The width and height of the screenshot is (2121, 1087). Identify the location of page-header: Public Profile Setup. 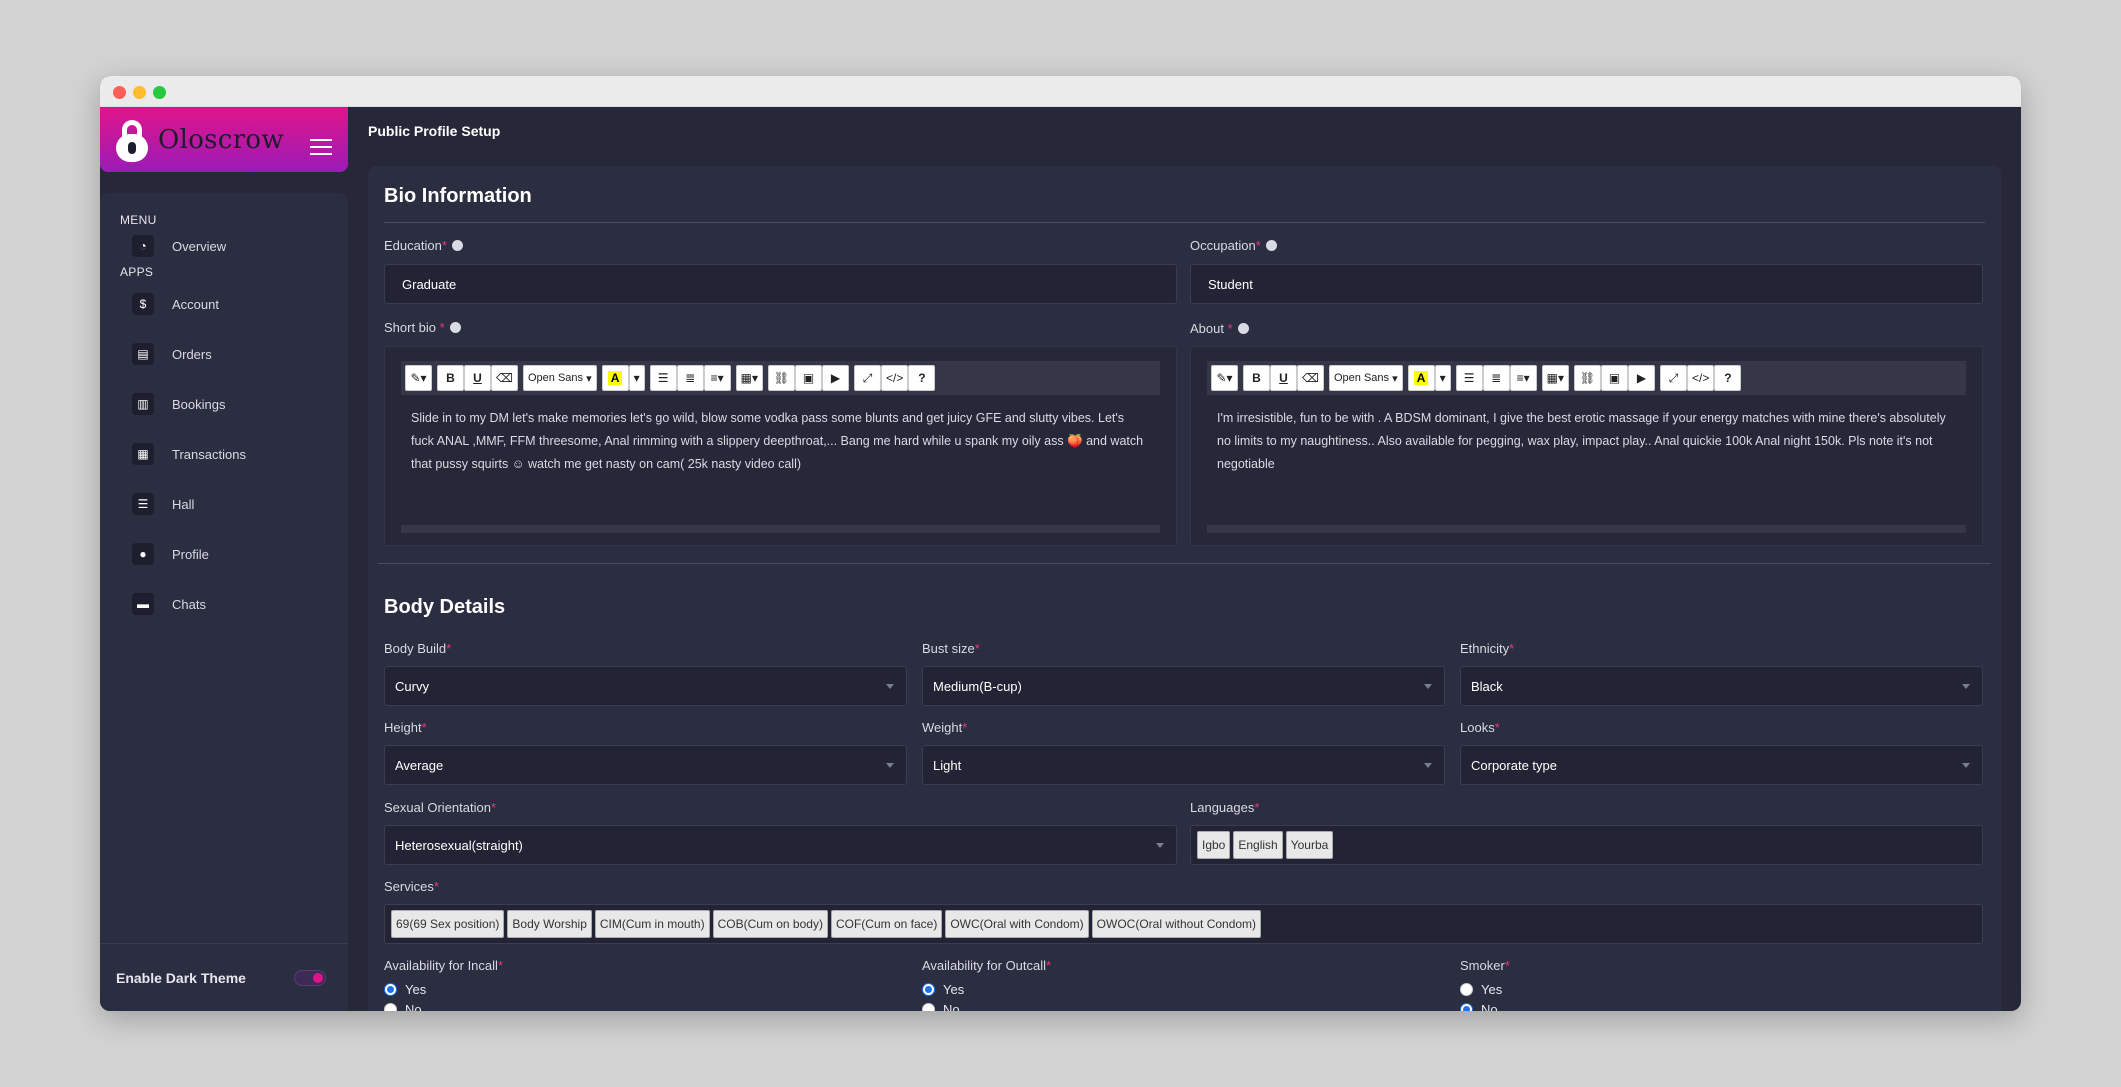
(1184, 131).